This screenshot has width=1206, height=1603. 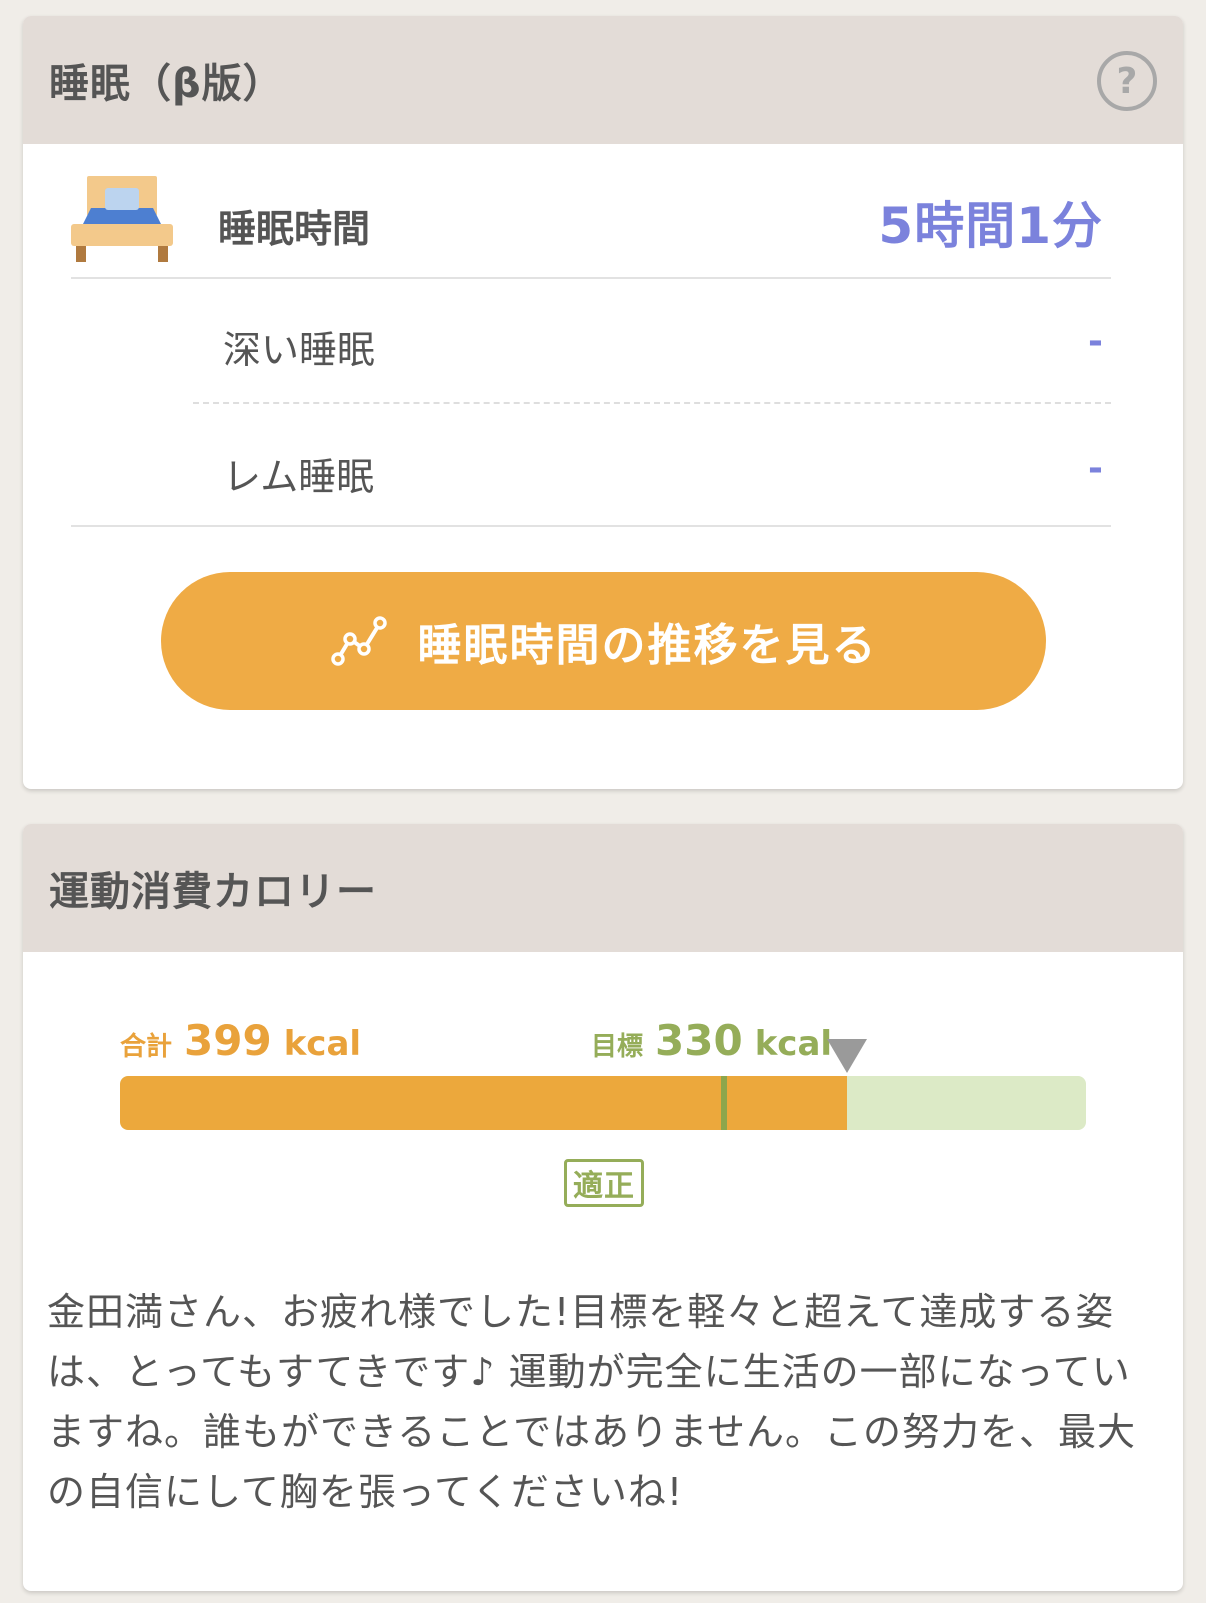 What do you see at coordinates (1127, 81) in the screenshot?
I see `question-circle-icon: ?` at bounding box center [1127, 81].